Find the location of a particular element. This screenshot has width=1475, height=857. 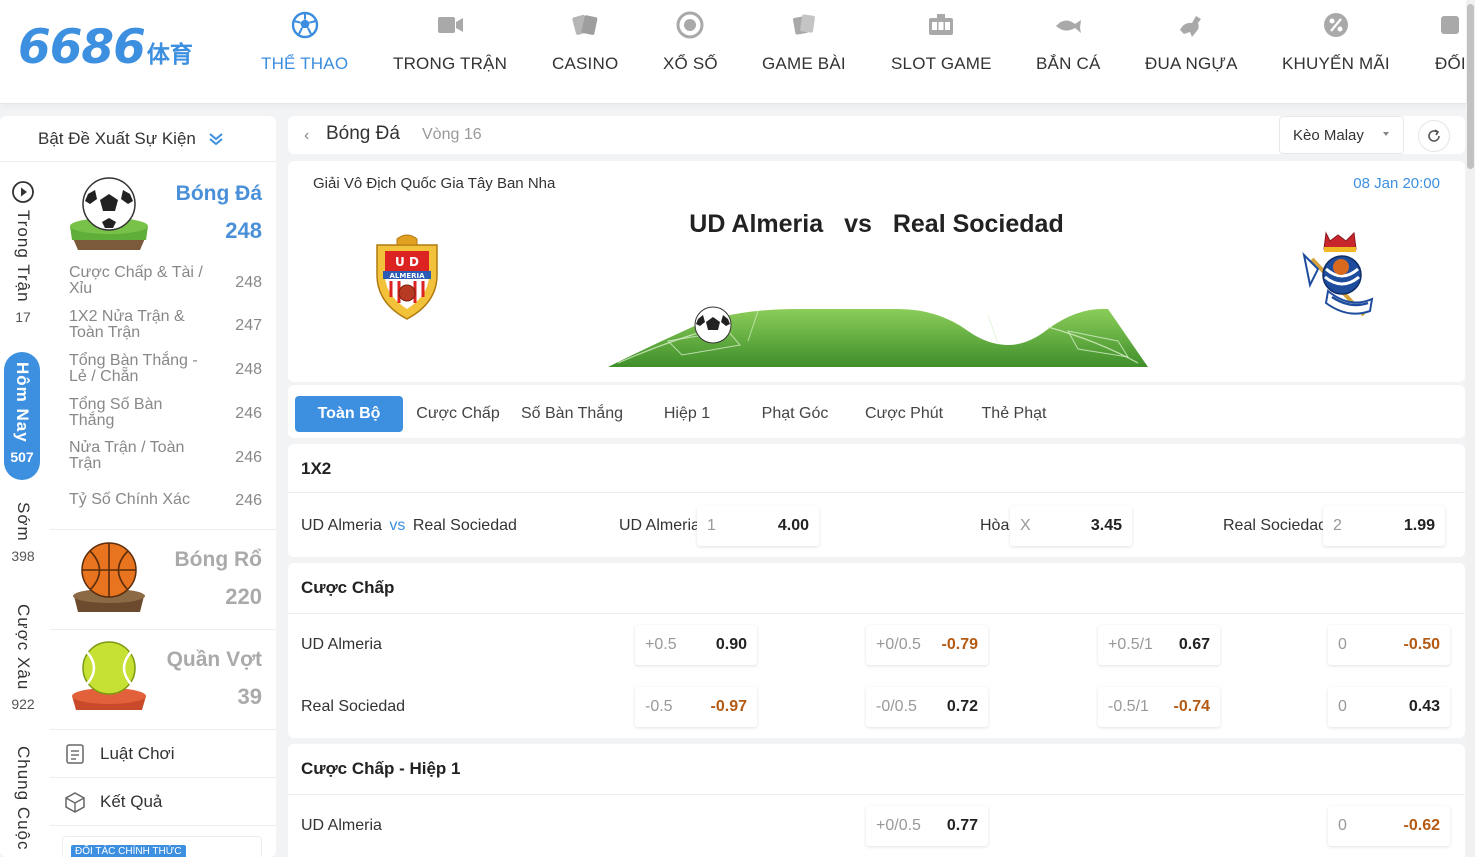

tab-toan-bo: Toàn Bộ is located at coordinates (349, 414).